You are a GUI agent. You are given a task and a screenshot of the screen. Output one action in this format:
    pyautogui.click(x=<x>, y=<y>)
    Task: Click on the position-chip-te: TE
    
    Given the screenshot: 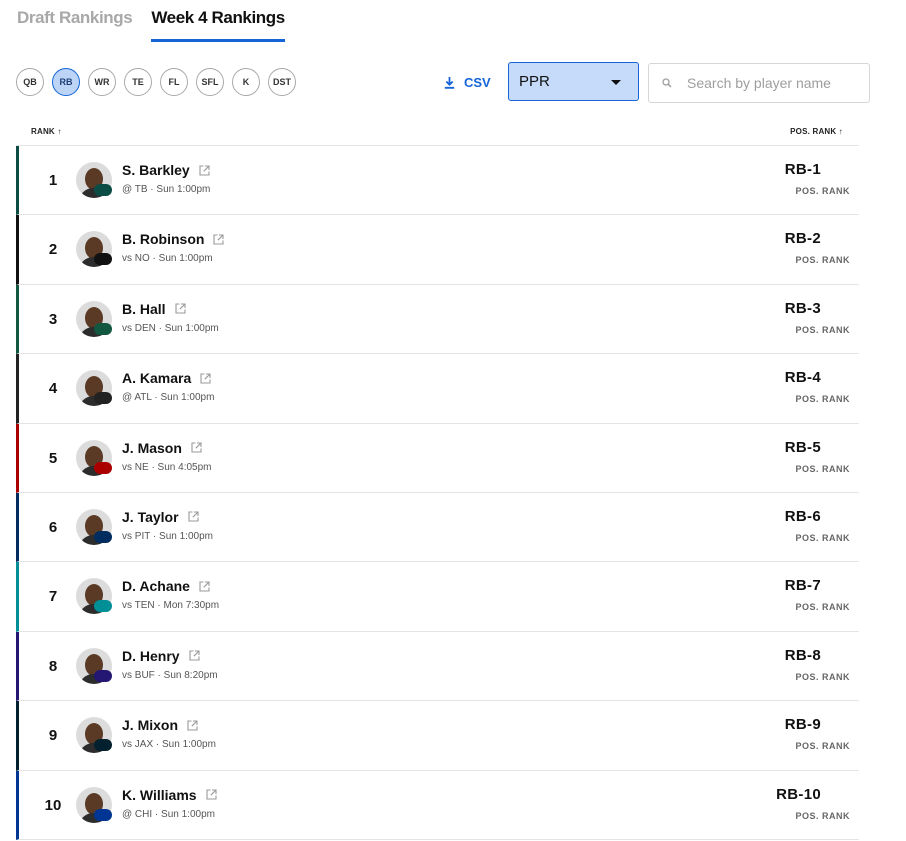 What is the action you would take?
    pyautogui.click(x=138, y=82)
    